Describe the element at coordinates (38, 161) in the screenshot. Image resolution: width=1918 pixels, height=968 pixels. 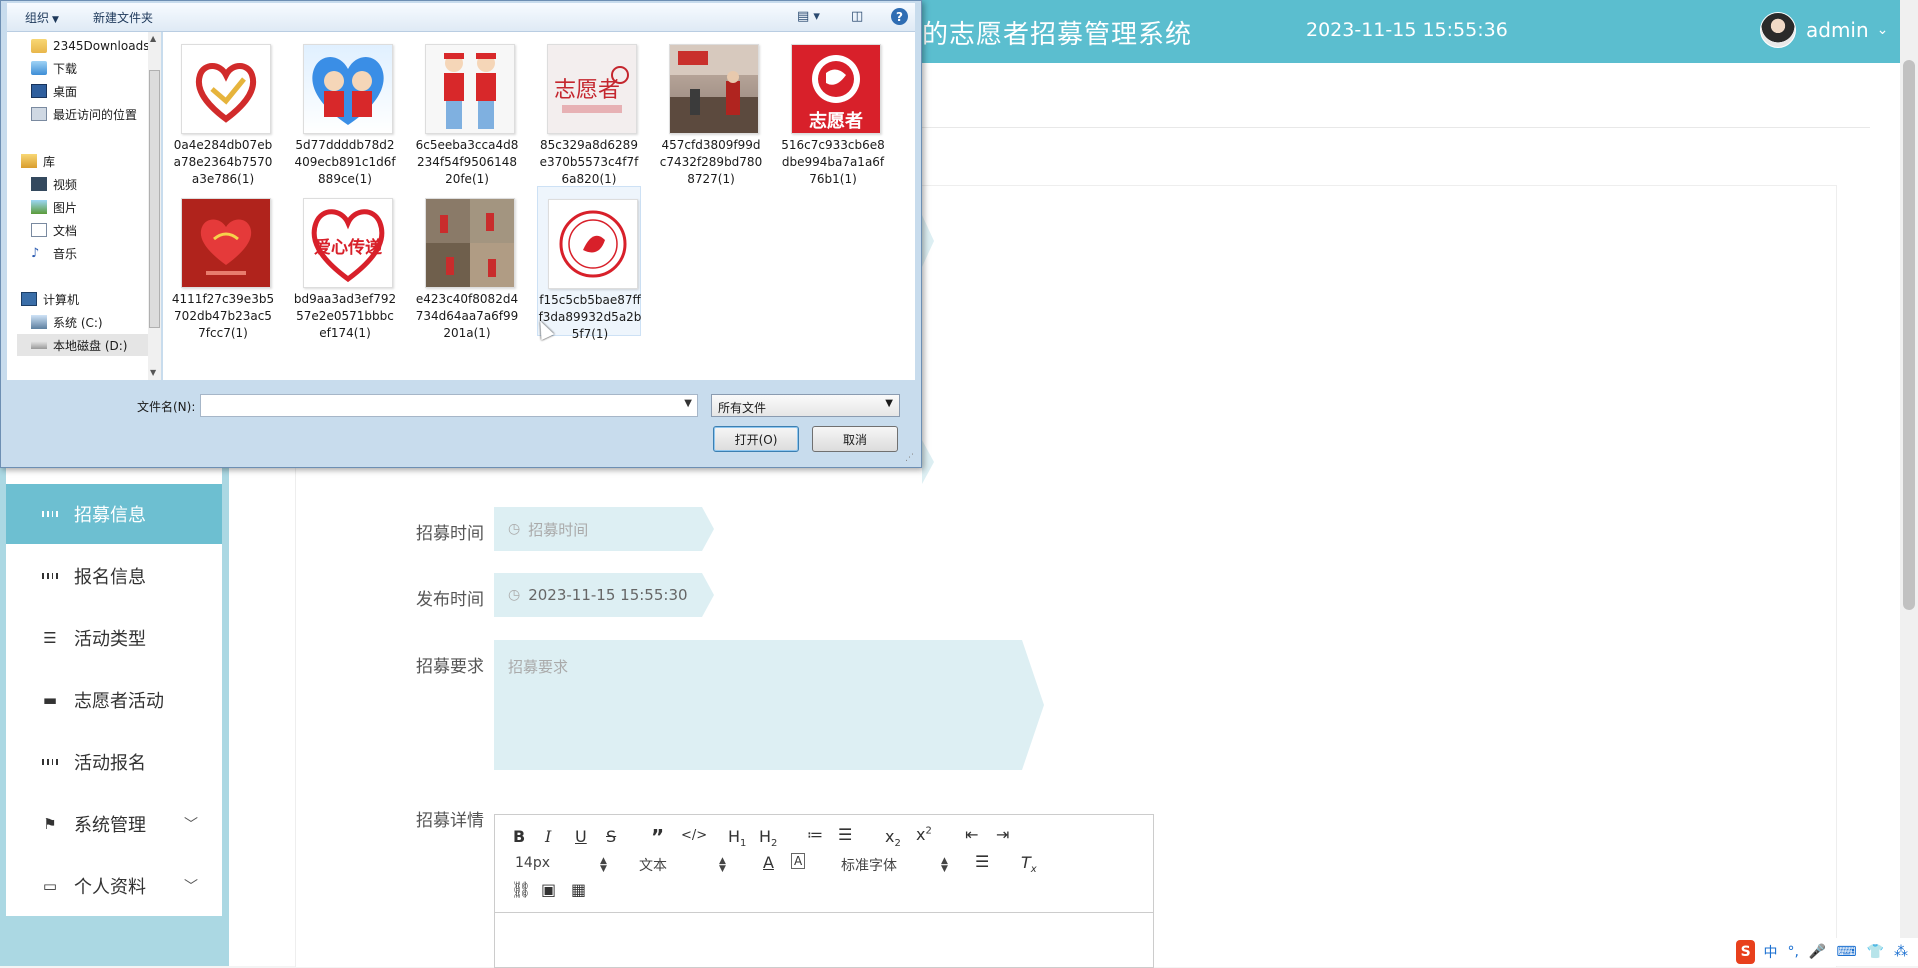
I see `nav-item-libraries: 库` at that location.